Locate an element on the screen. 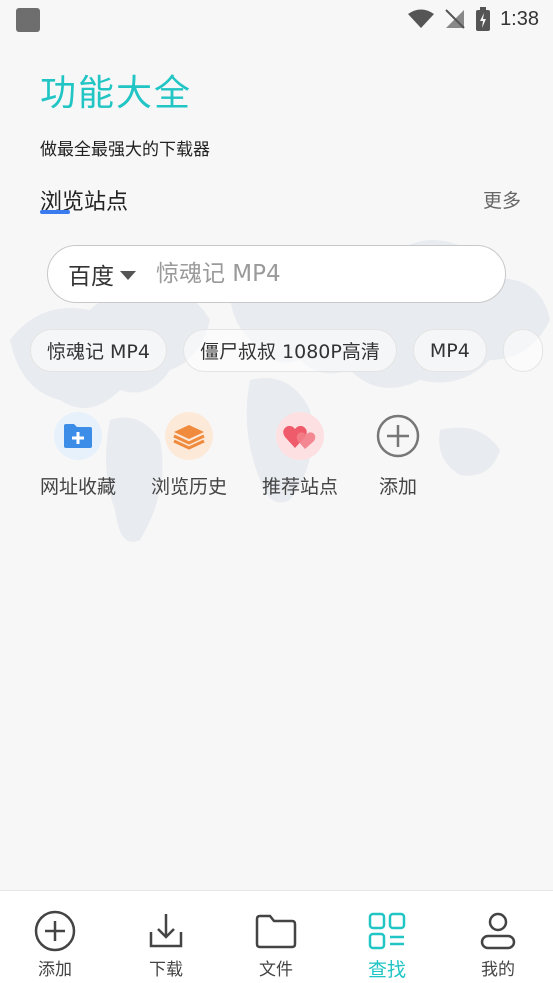 This screenshot has height=983, width=553. status-bar: 1:38 is located at coordinates (276, 19).